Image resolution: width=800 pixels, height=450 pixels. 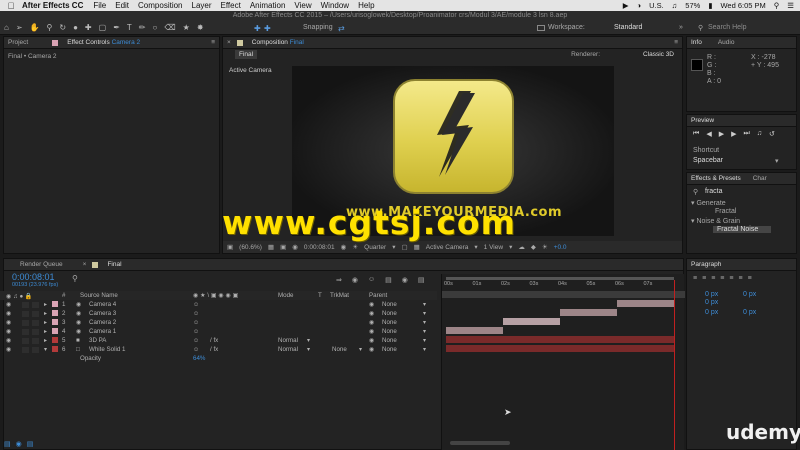 What do you see at coordinates (695, 278) in the screenshot?
I see `align-left-icon: ≡` at bounding box center [695, 278].